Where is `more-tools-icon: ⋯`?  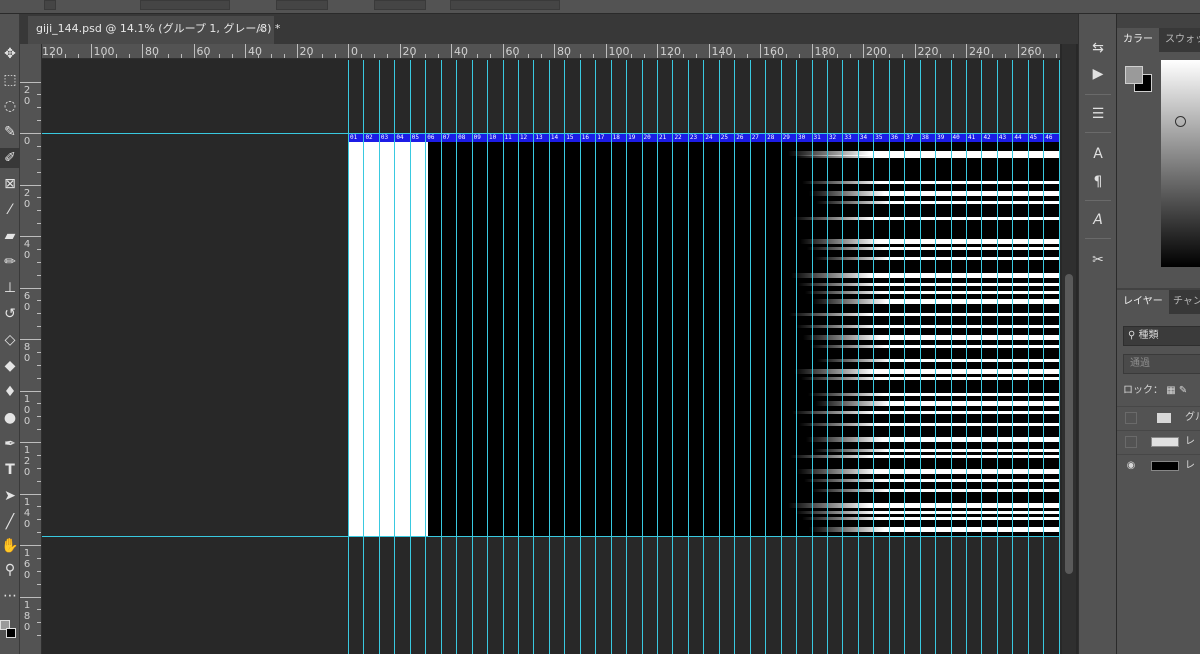 more-tools-icon: ⋯ is located at coordinates (10, 596).